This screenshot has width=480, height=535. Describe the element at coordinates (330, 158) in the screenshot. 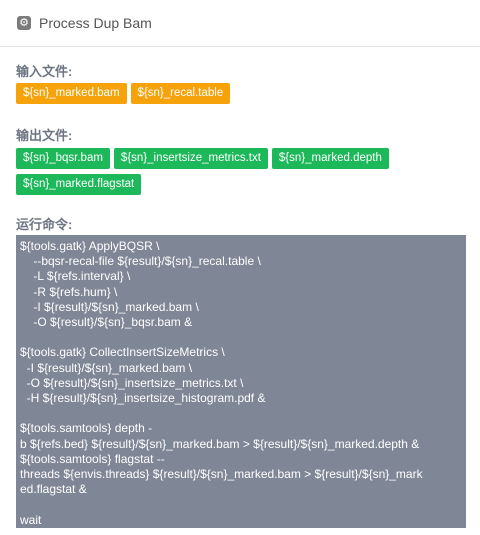

I see `output-file-tag: ${sn}_marked.depth` at that location.